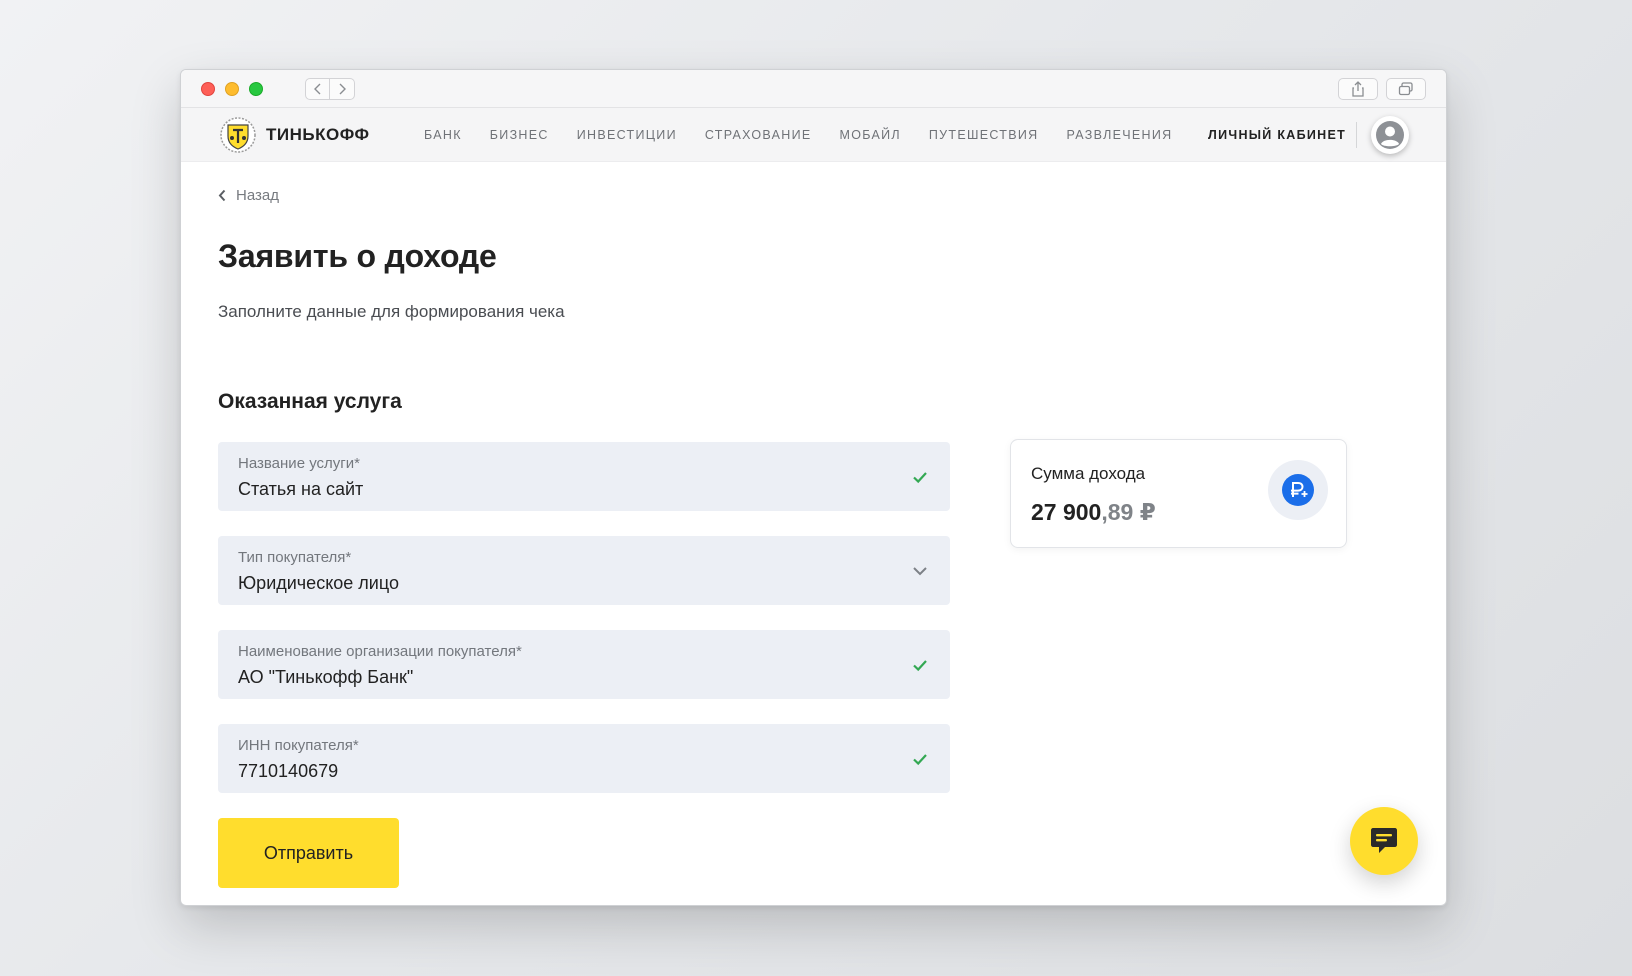  Describe the element at coordinates (984, 135) in the screenshot. I see `nav-item-travel: ПУТЕШЕСТВИЯ` at that location.